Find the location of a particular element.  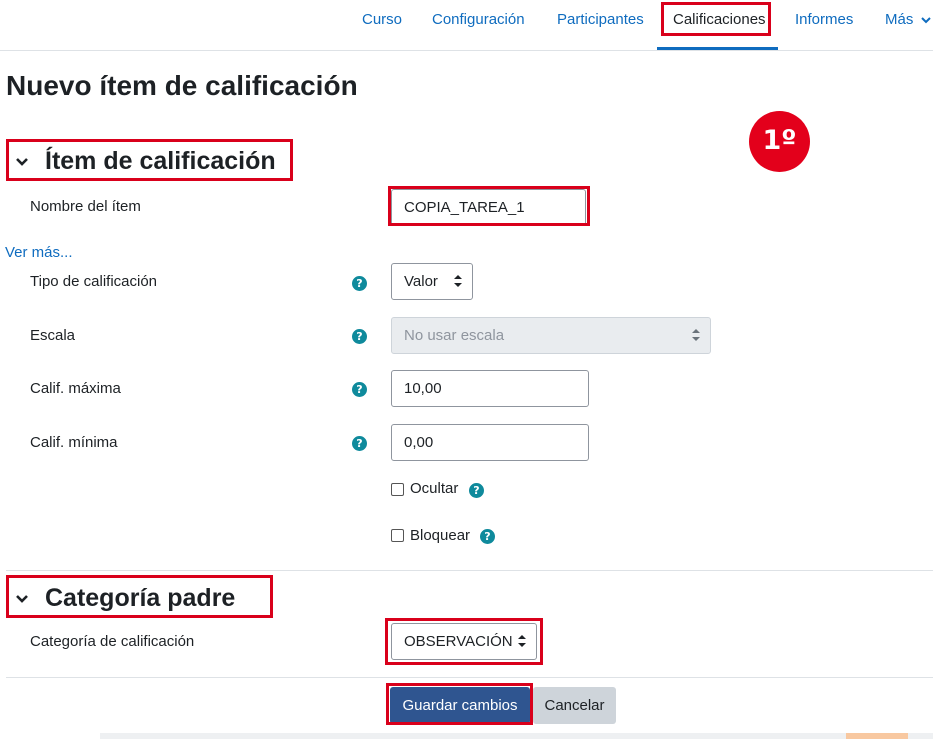

hide-label: Ocultar is located at coordinates (434, 489).